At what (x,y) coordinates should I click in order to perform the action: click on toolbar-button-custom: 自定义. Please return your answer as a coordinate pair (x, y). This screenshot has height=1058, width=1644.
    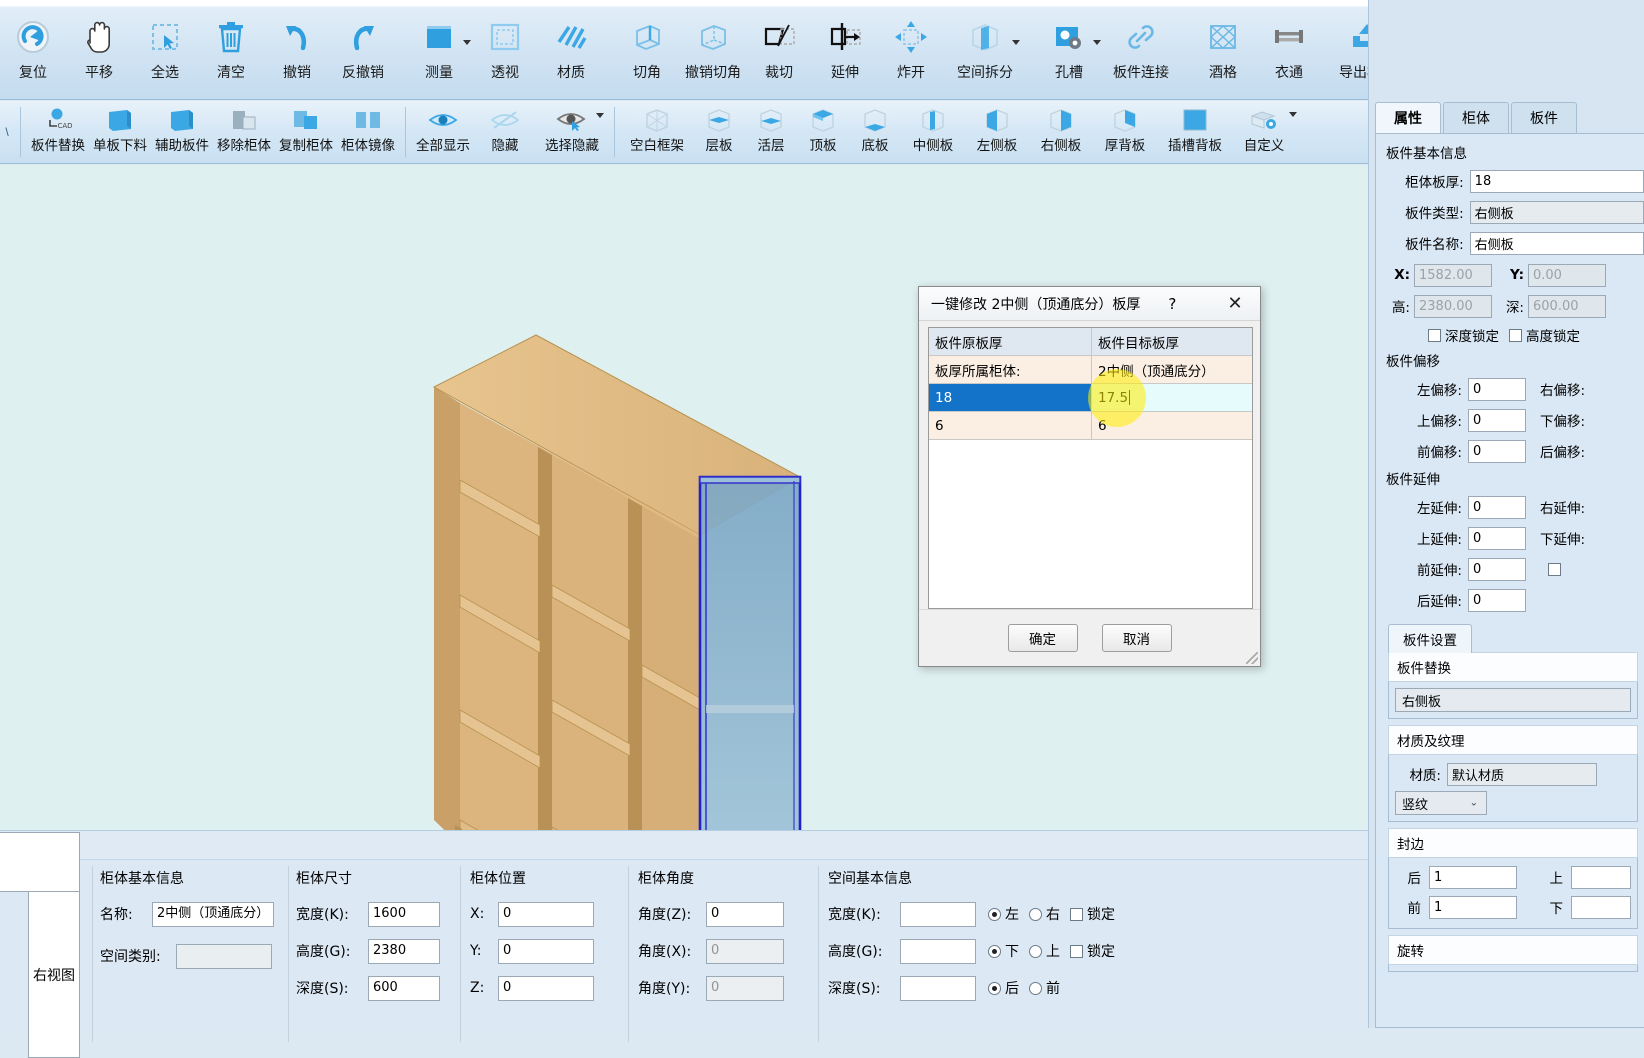
    Looking at the image, I should click on (1265, 132).